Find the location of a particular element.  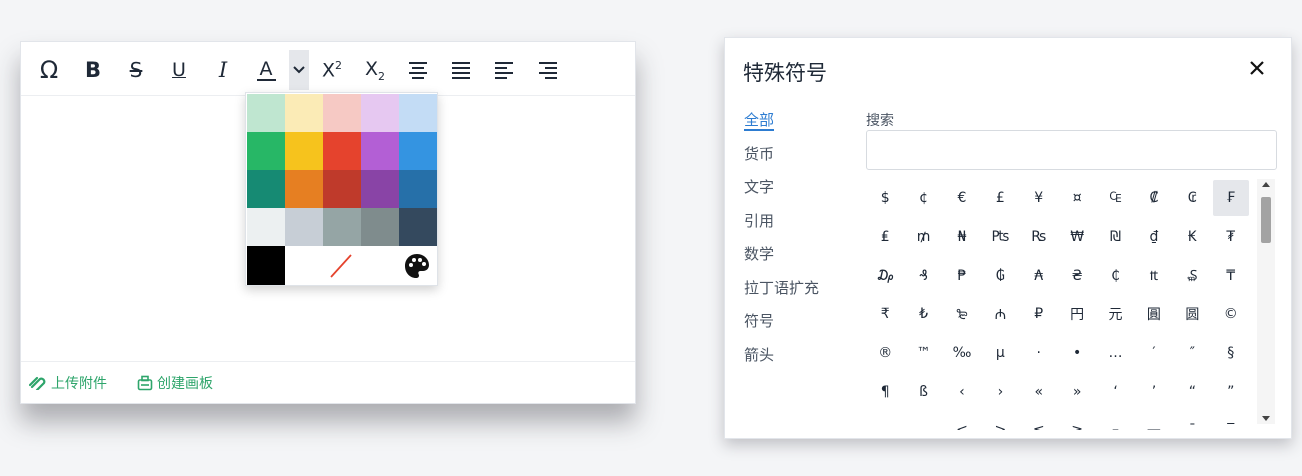

symbol-cell: ¢ is located at coordinates (923, 198).